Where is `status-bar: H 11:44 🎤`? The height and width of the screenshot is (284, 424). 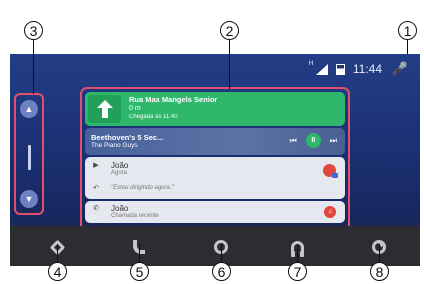
status-bar: H 11:44 🎤 is located at coordinates (364, 69).